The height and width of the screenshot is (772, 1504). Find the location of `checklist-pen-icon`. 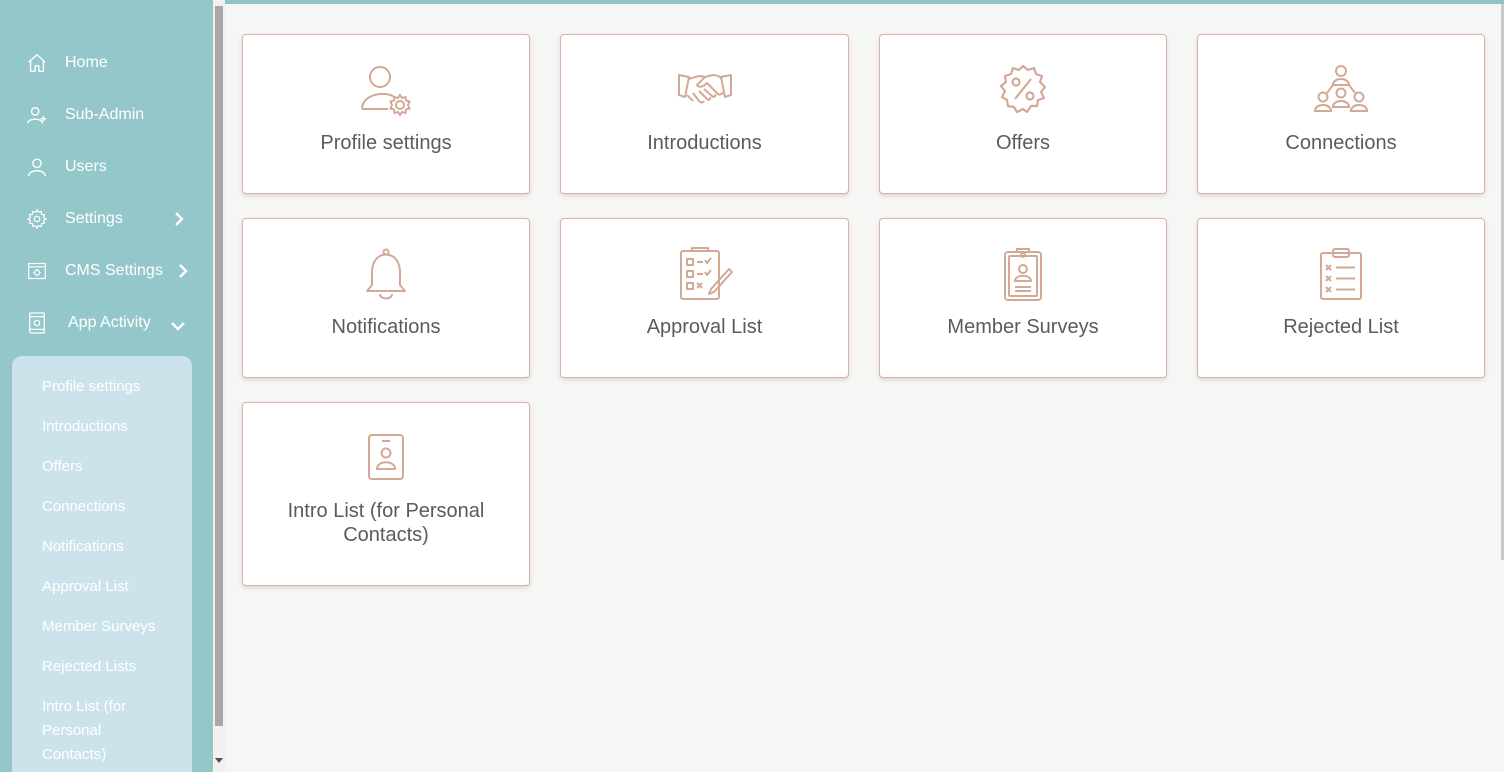

checklist-pen-icon is located at coordinates (705, 275).